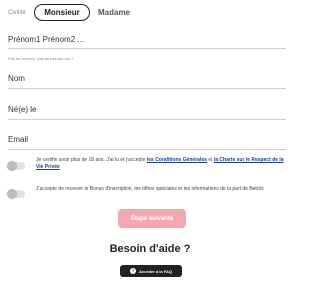 This screenshot has height=293, width=320. I want to click on birthdate-label: Né(e) le, so click(22, 109).